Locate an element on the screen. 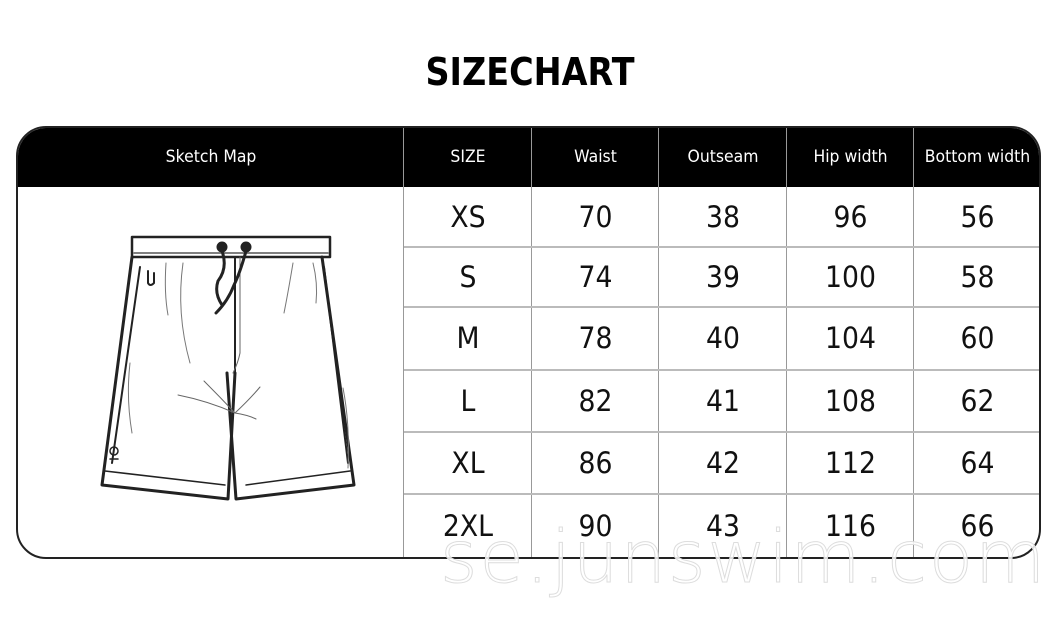  cell-bottom-width: 64 is located at coordinates (977, 463).